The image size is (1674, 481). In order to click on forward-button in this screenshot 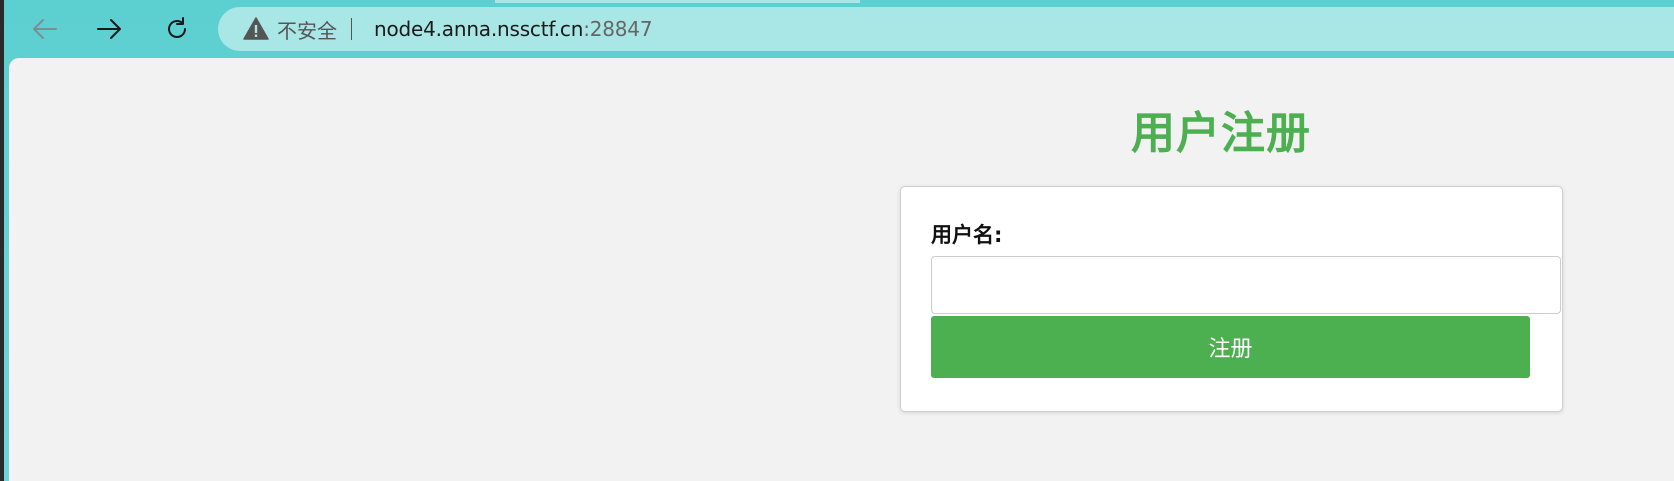, I will do `click(110, 29)`.